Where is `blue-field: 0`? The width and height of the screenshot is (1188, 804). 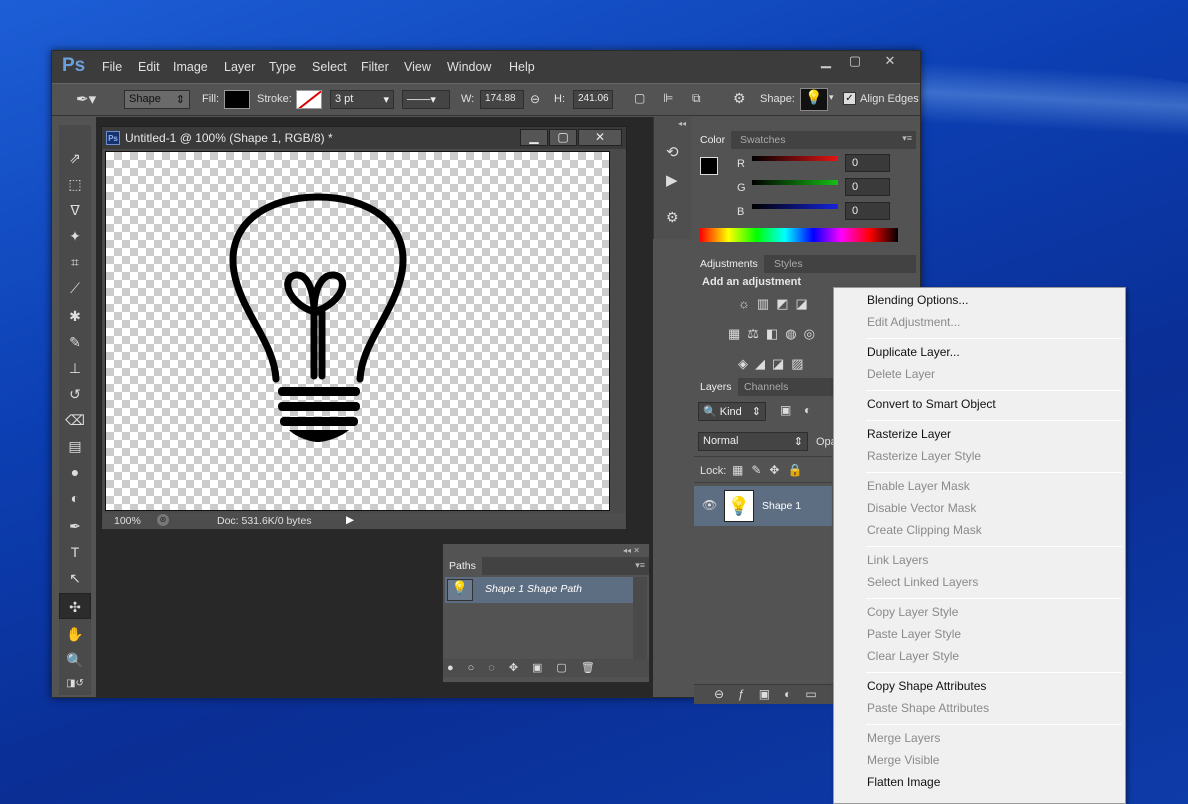
blue-field: 0 is located at coordinates (867, 211).